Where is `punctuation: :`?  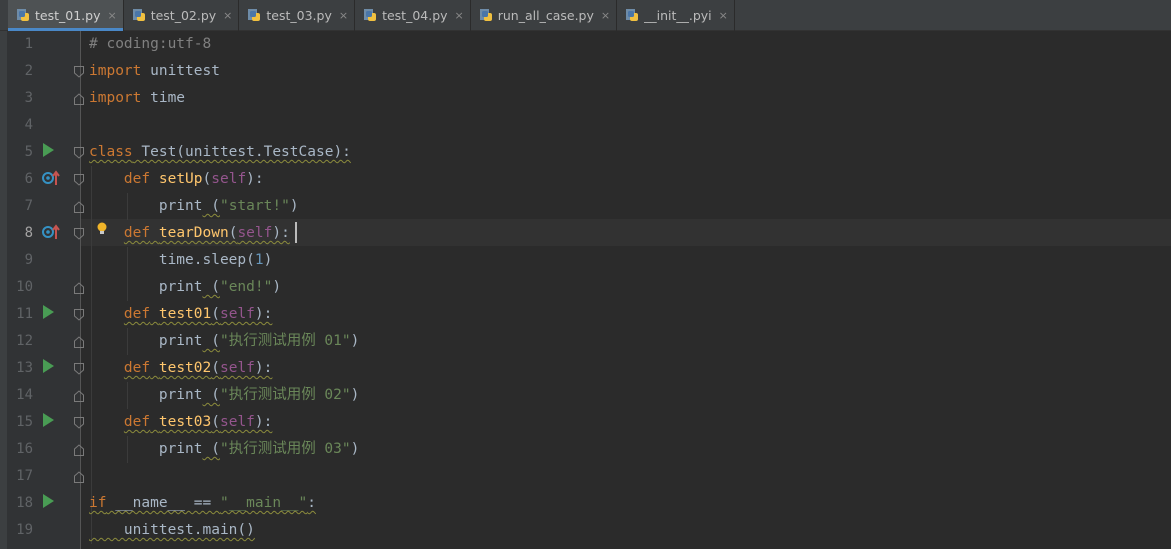
punctuation: : is located at coordinates (312, 503).